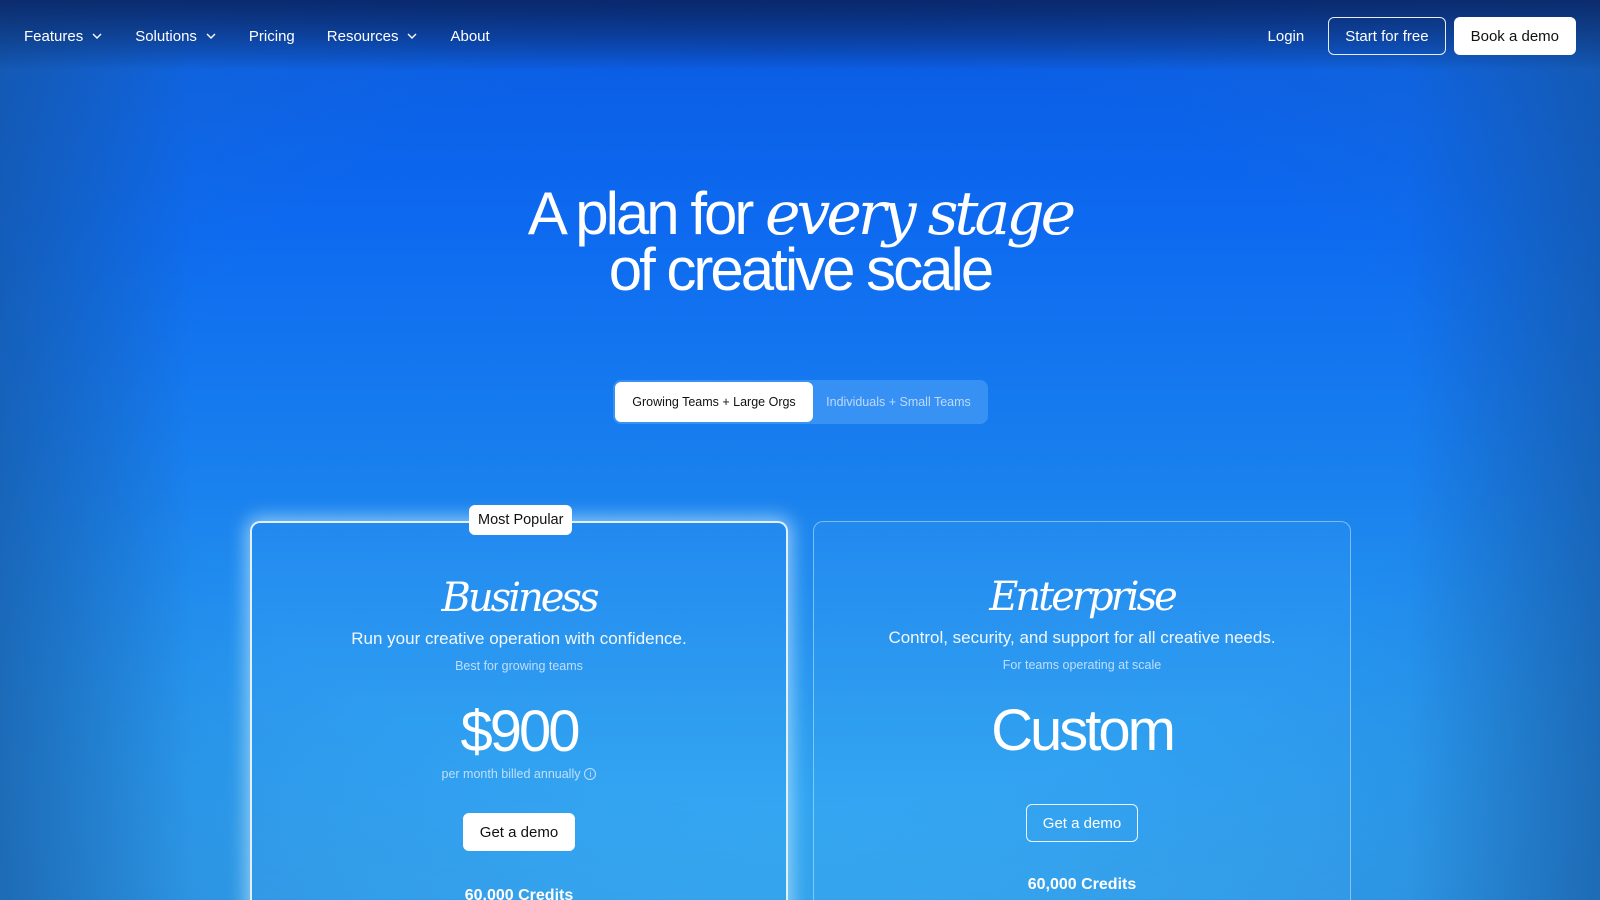  I want to click on nav-actions: Login Start for free Book a demo, so click(1422, 36).